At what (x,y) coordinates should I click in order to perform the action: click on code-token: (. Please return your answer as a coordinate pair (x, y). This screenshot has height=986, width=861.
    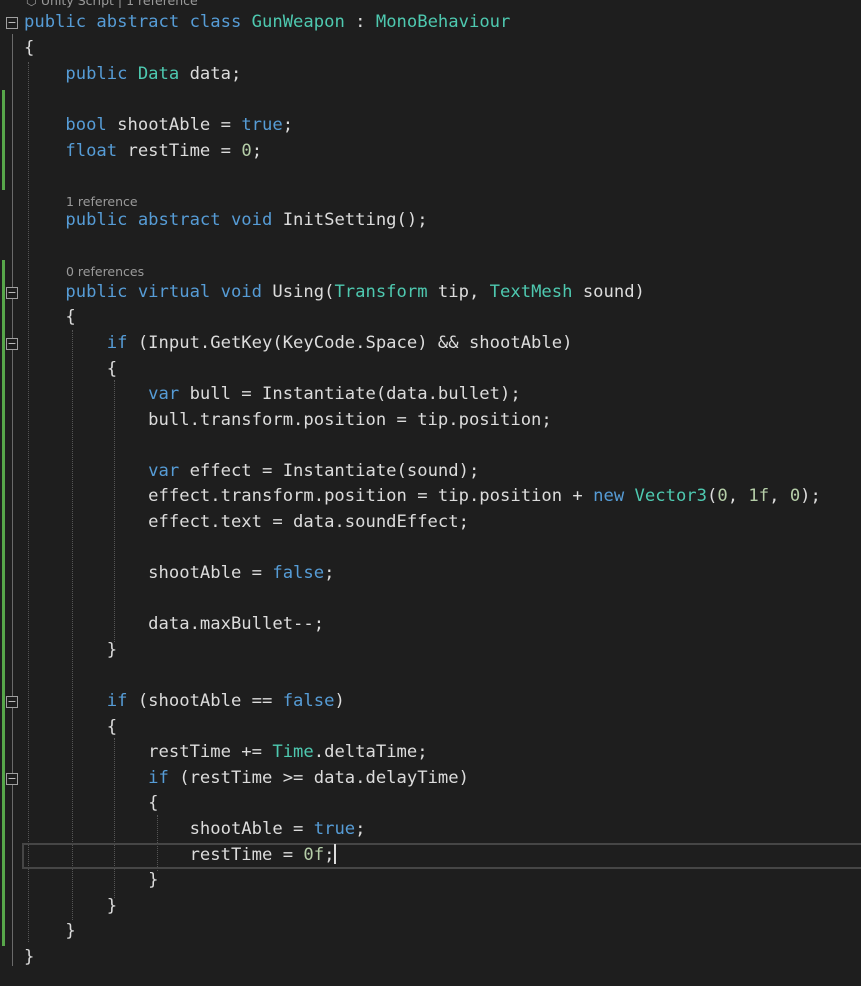
    Looking at the image, I should click on (712, 496).